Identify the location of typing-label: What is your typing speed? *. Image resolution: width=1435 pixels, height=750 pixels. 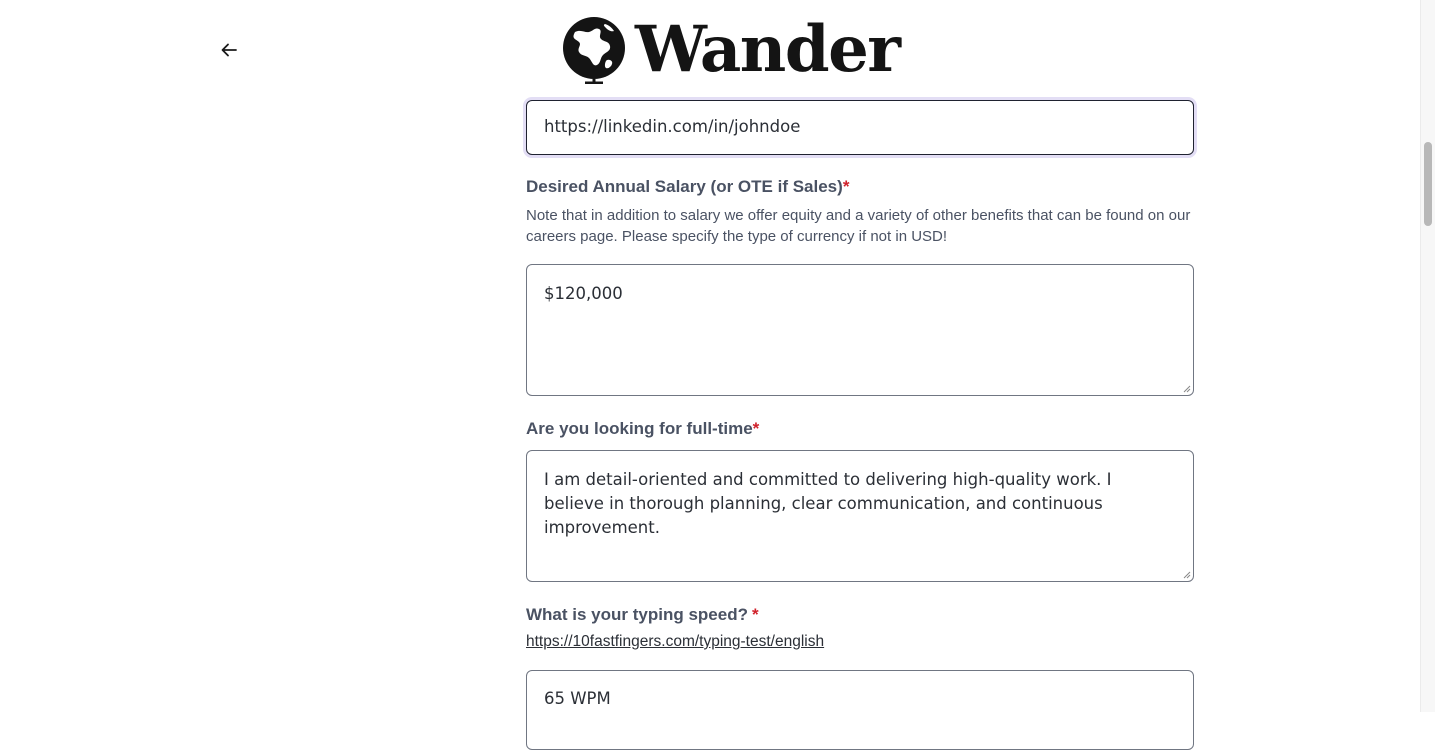
(860, 615).